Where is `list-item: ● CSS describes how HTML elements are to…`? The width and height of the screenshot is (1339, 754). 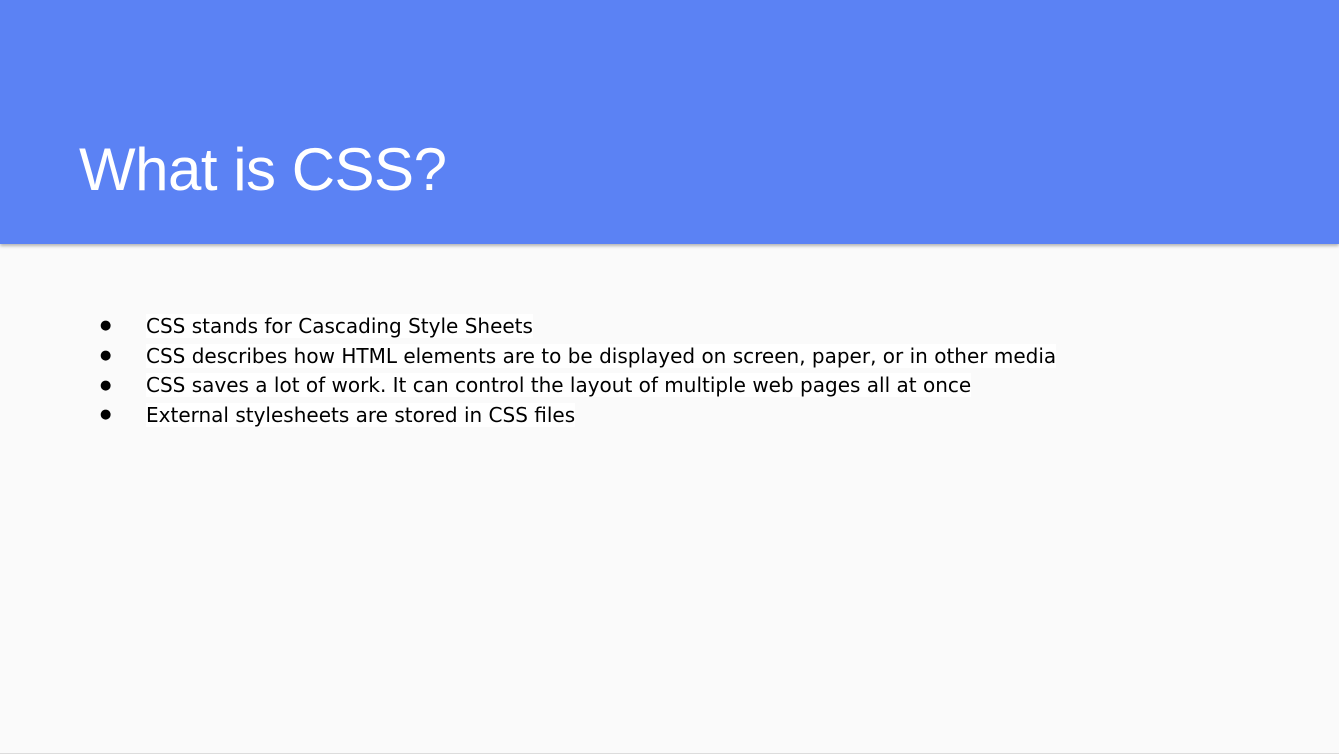
list-item: ● CSS describes how HTML elements are to… is located at coordinates (689, 356).